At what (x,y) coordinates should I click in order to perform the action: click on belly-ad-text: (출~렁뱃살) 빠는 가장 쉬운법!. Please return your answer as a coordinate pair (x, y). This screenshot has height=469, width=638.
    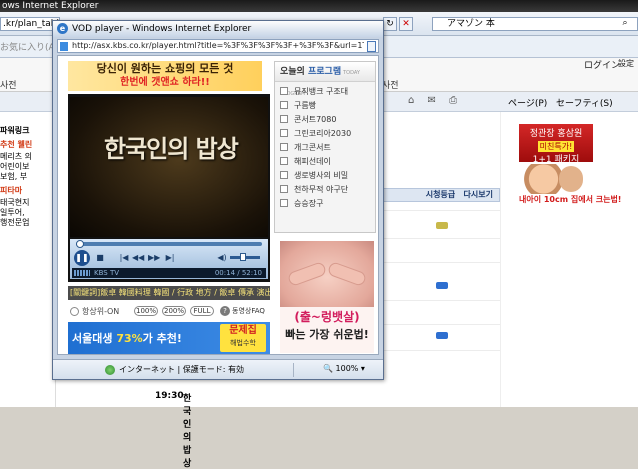
    Looking at the image, I should click on (327, 330).